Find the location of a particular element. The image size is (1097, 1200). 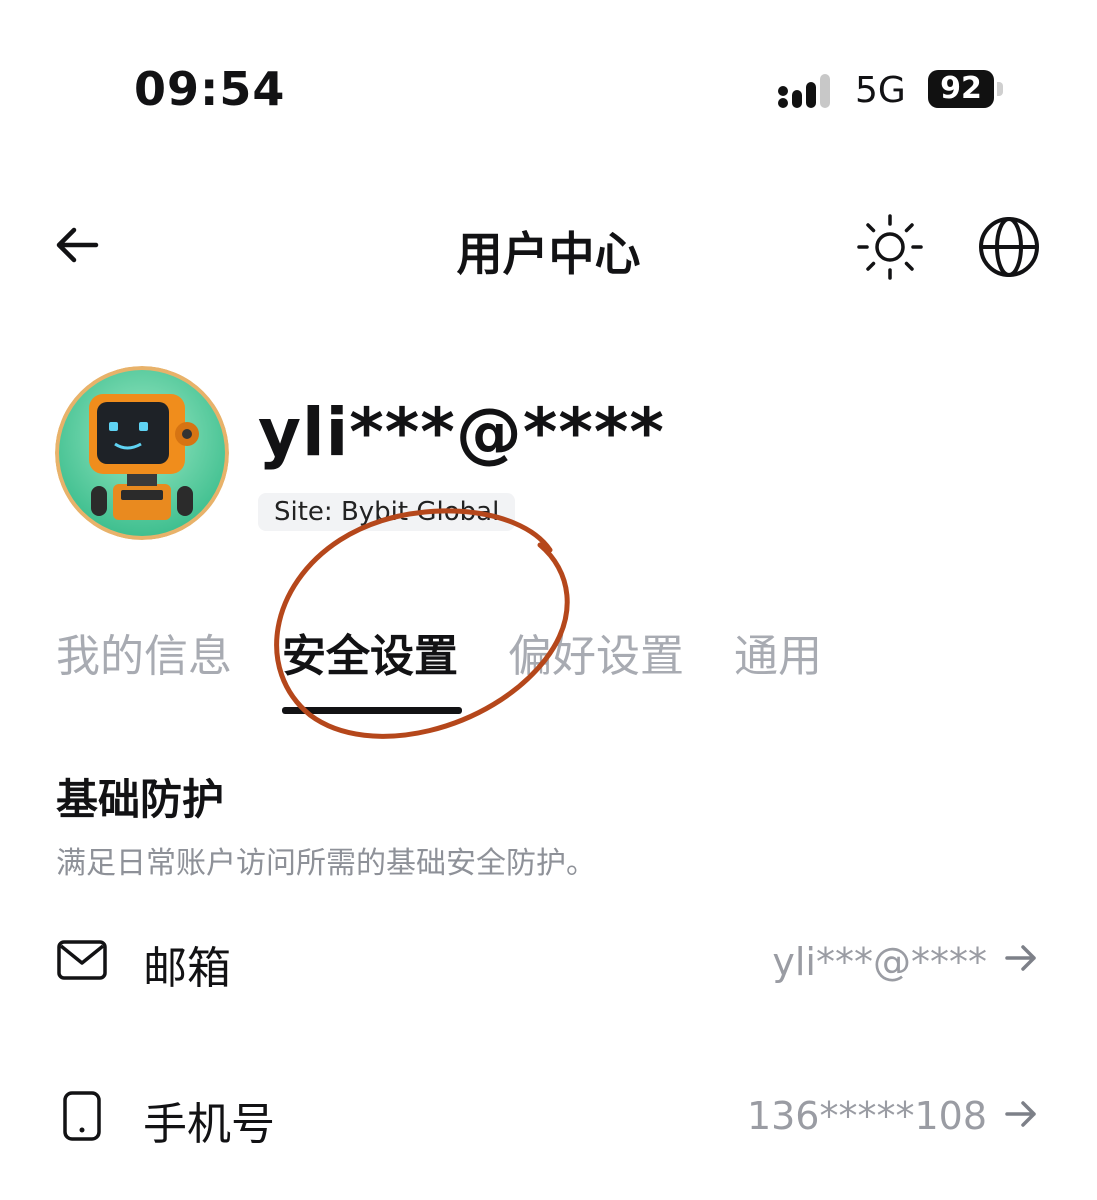

site-badge: Site: Bybit Global is located at coordinates (387, 512).